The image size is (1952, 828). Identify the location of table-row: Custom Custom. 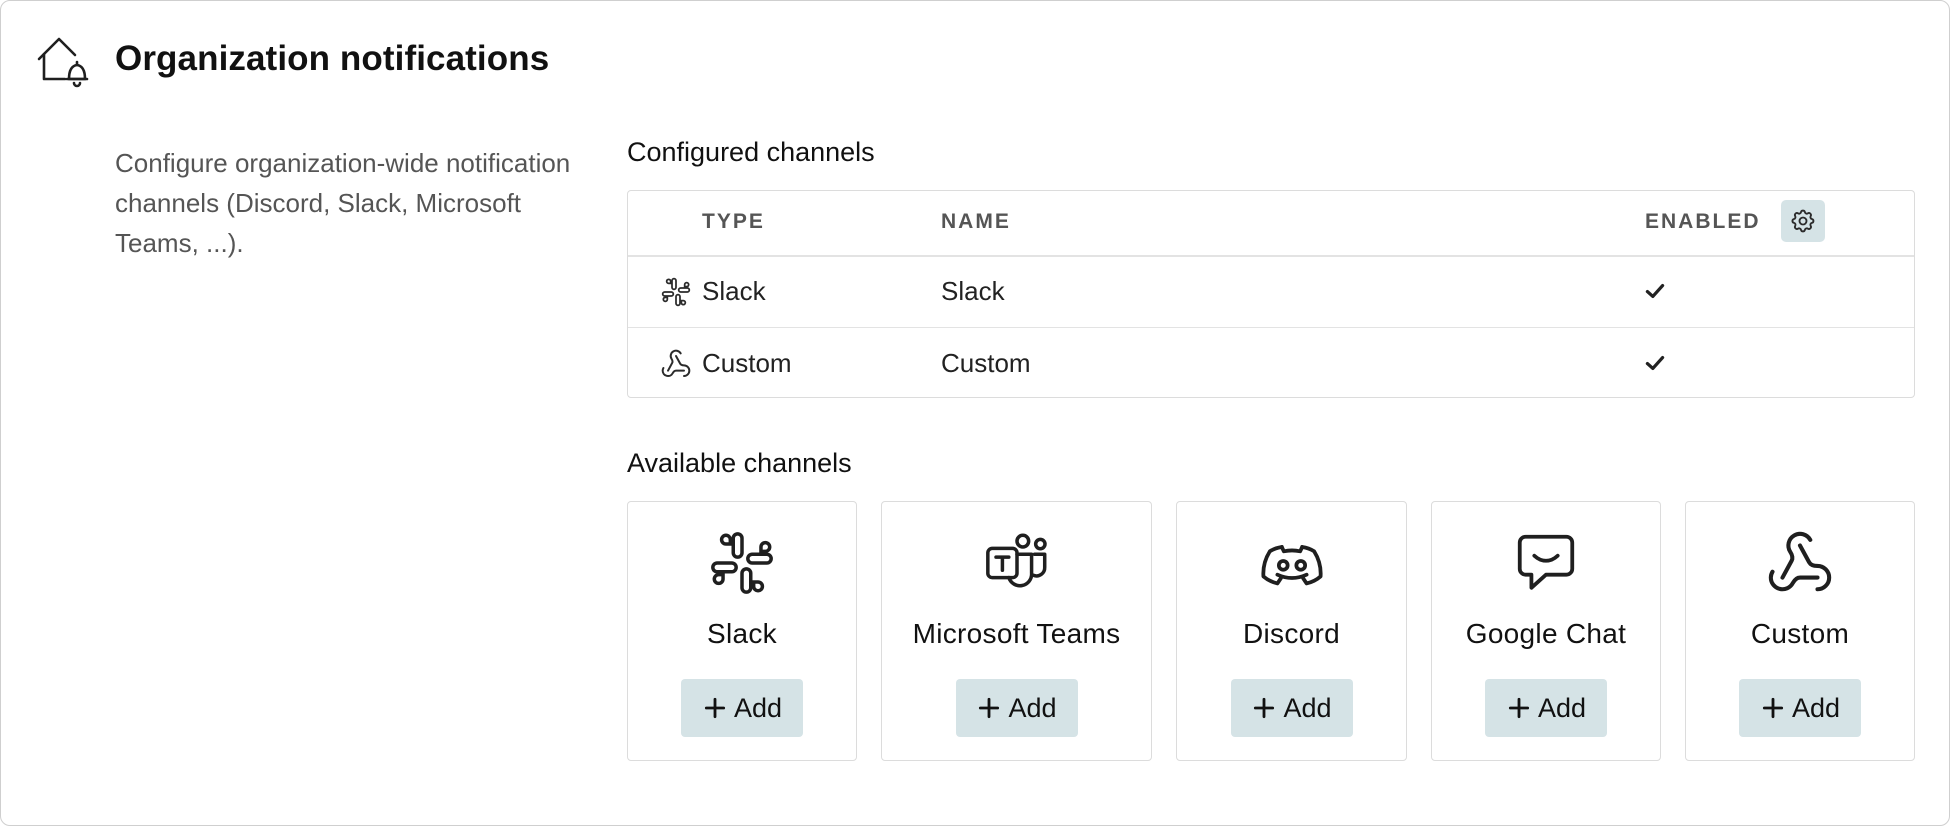
(1271, 363).